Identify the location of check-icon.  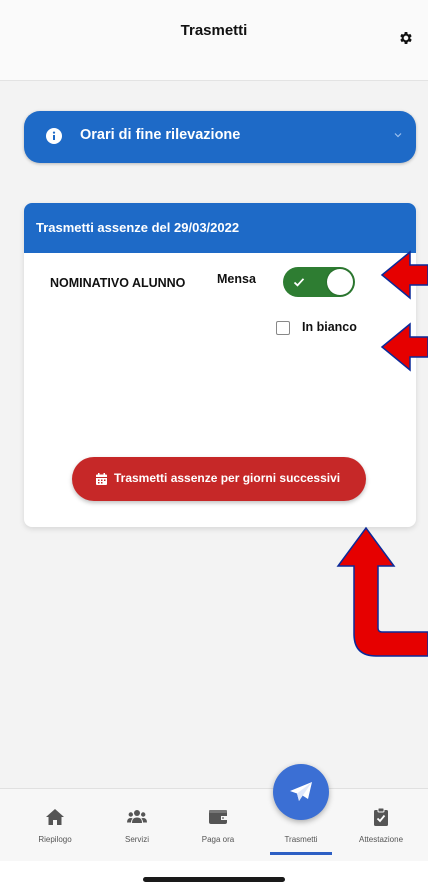
(299, 282).